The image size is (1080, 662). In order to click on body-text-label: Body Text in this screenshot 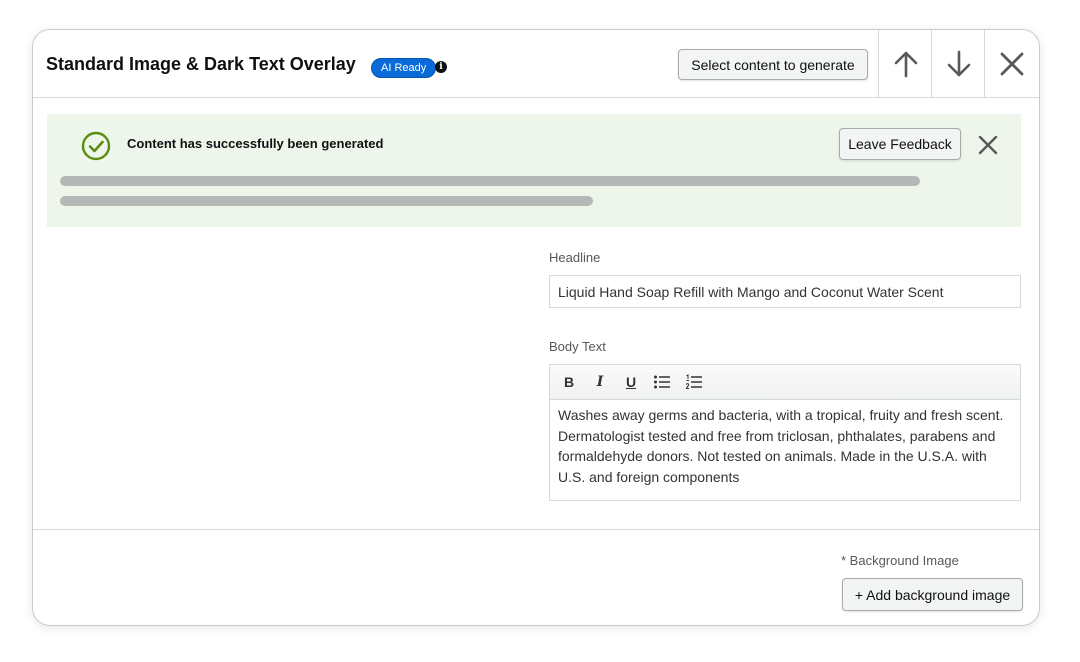, I will do `click(577, 346)`.